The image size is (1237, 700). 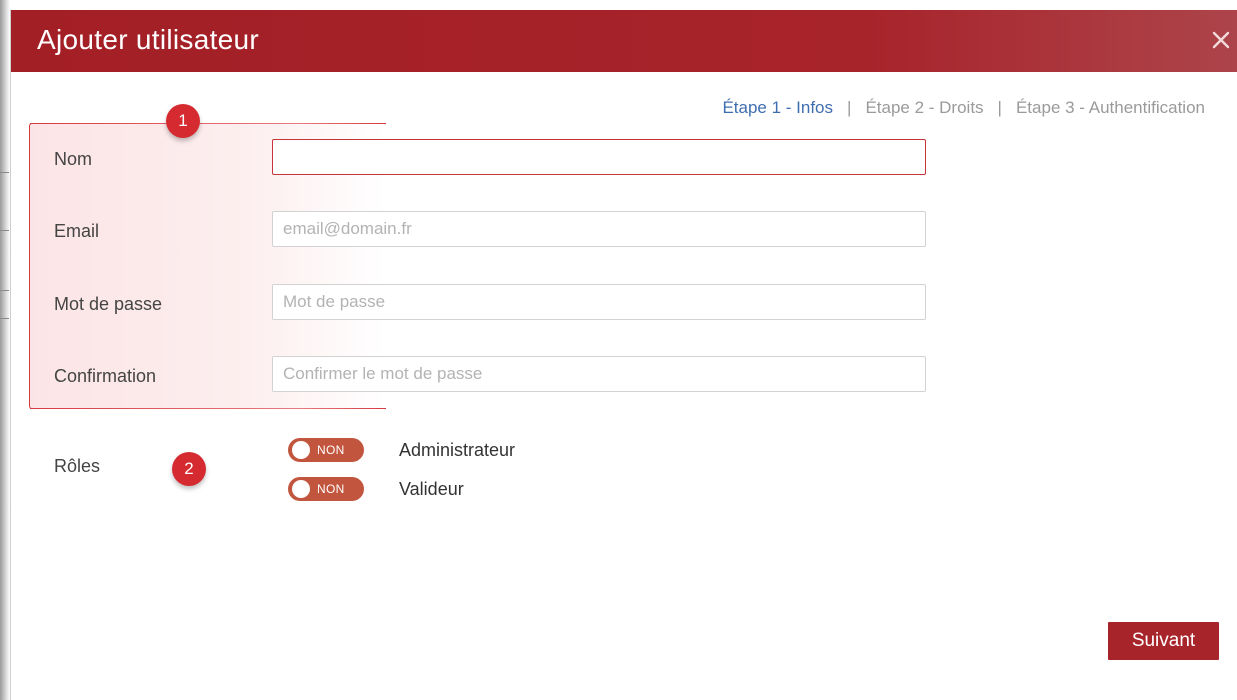 What do you see at coordinates (1110, 107) in the screenshot?
I see `step-3-authentification: Étape 3 - Authentification` at bounding box center [1110, 107].